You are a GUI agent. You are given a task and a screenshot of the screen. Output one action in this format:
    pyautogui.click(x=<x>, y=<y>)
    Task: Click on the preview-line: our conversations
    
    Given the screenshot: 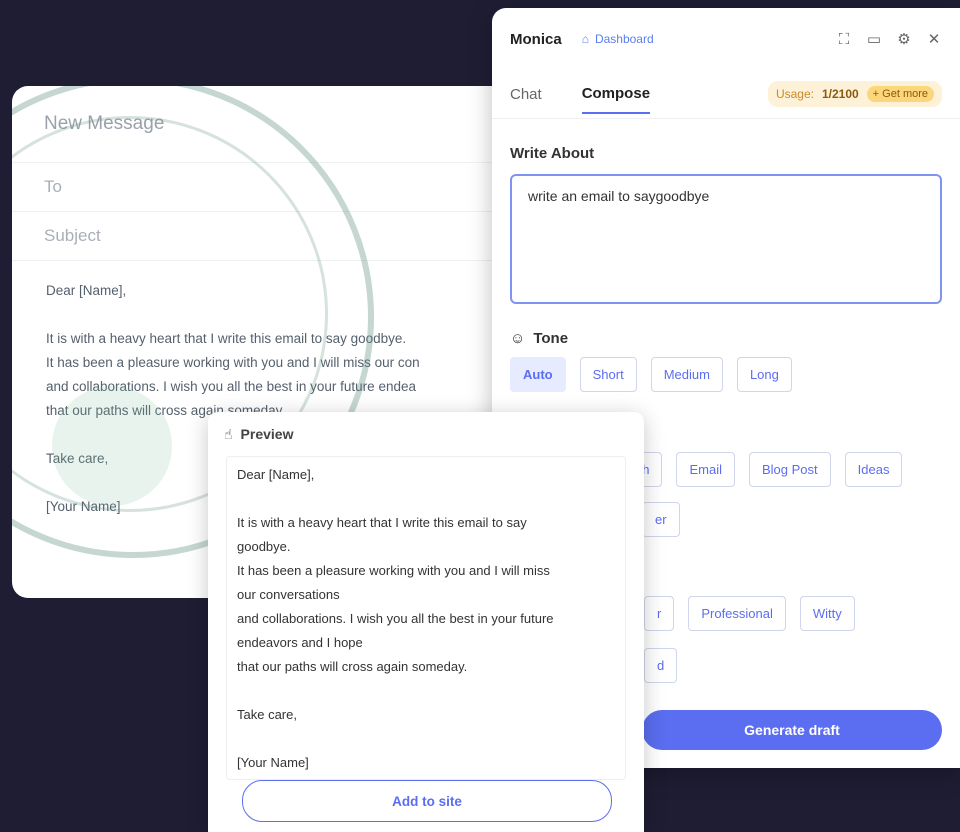 What is the action you would take?
    pyautogui.click(x=288, y=594)
    